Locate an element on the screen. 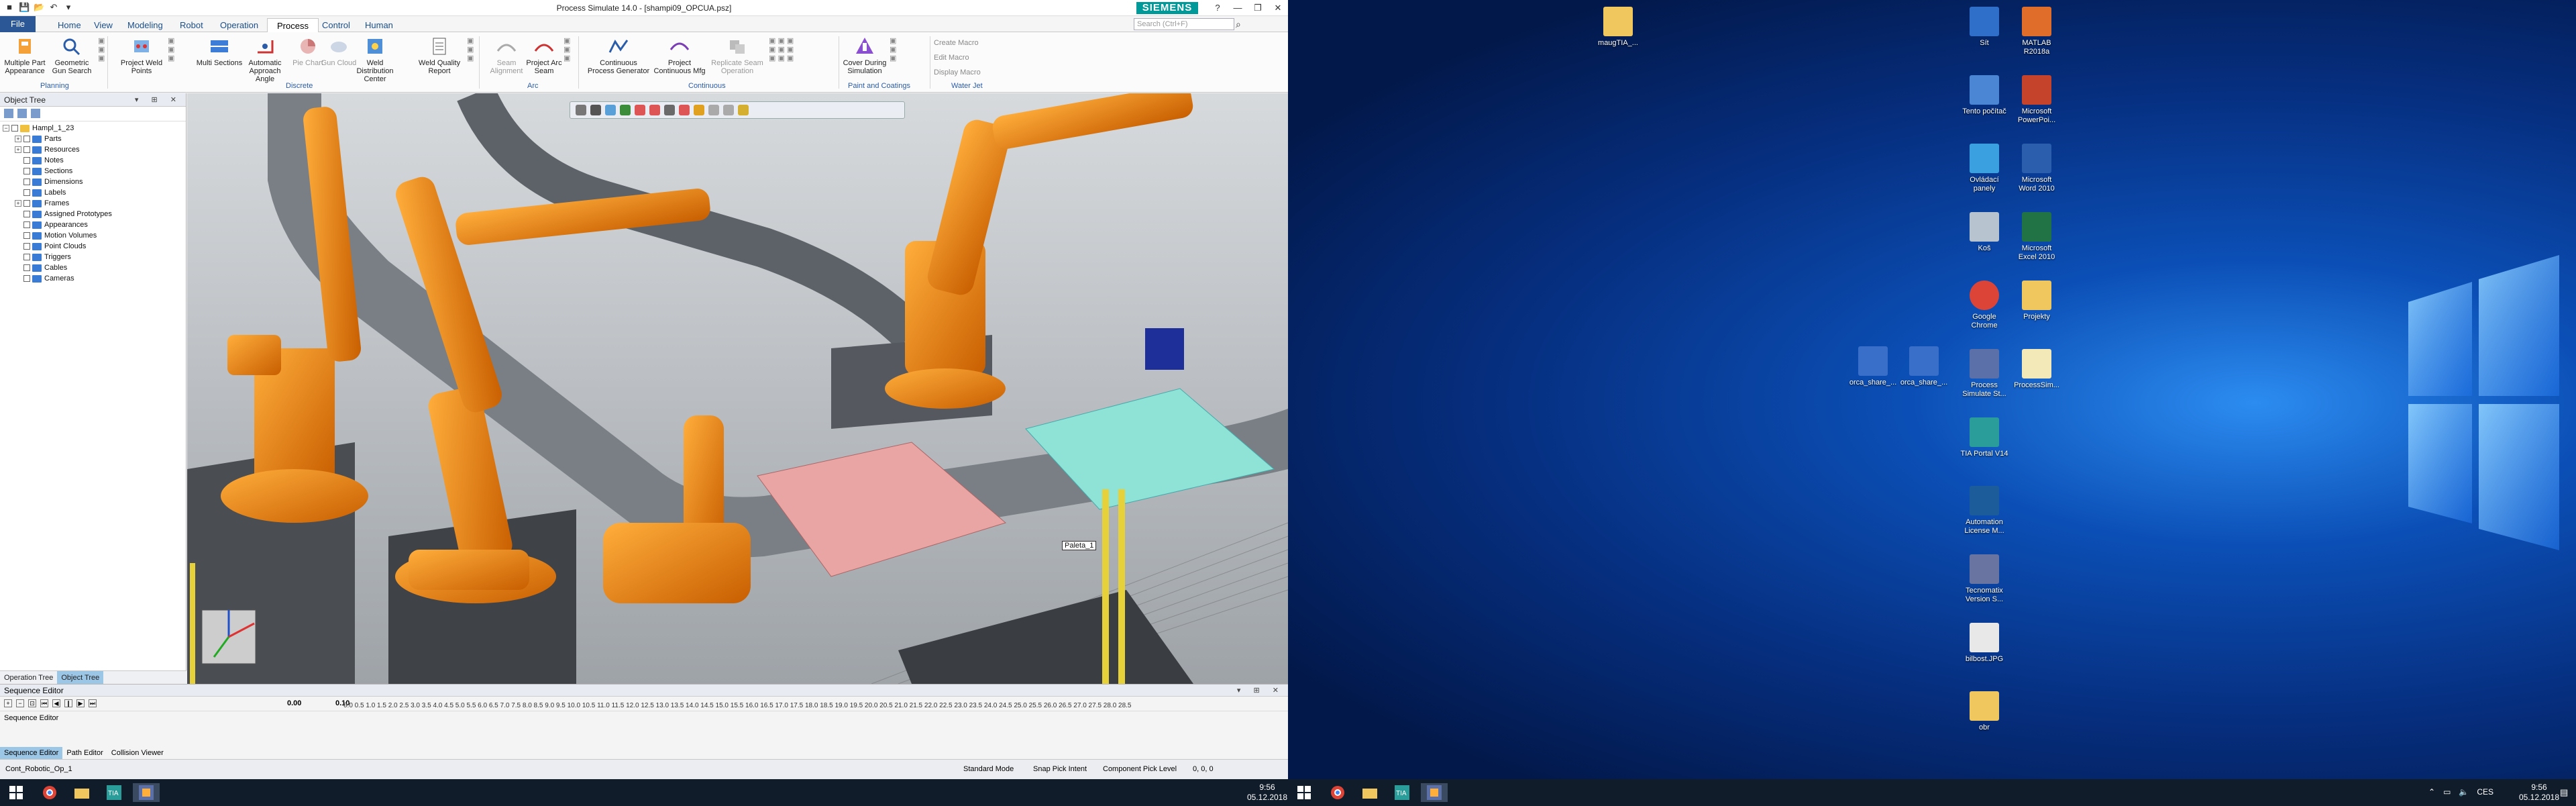 This screenshot has width=2576, height=806. desktop-icon-excel: Microsoft Excel 2010 is located at coordinates (2036, 237).